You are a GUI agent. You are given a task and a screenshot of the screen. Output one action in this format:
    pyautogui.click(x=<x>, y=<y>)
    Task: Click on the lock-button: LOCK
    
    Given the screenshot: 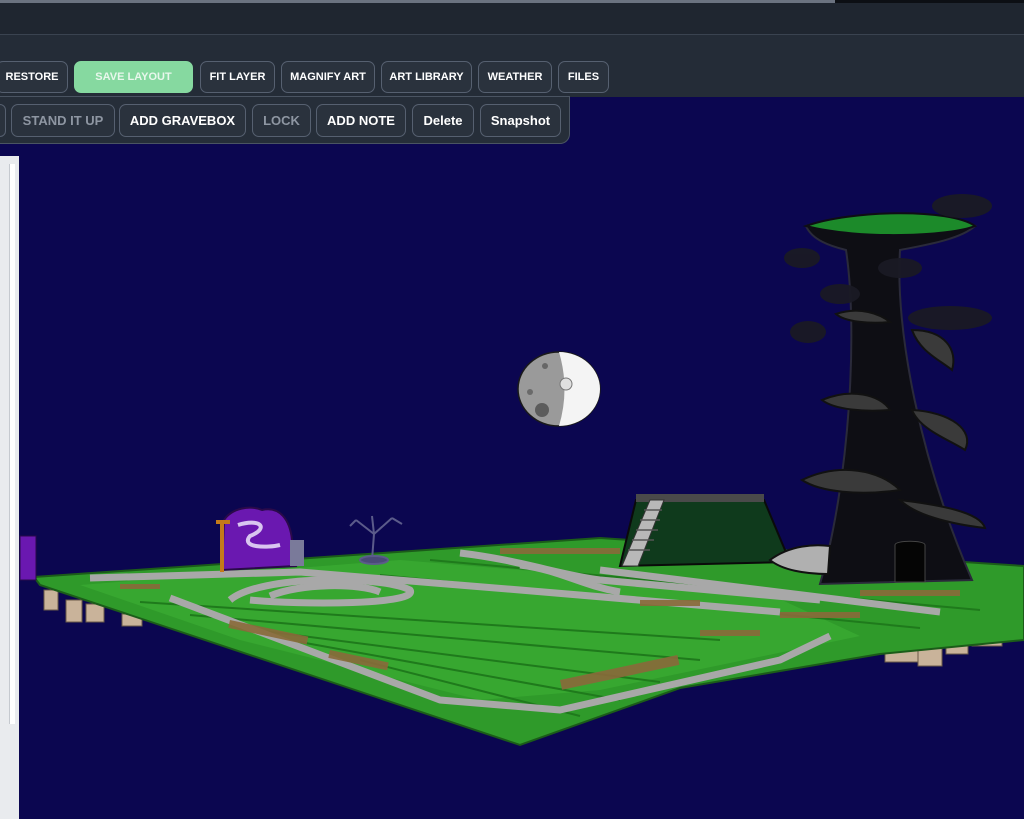 What is the action you would take?
    pyautogui.click(x=281, y=120)
    